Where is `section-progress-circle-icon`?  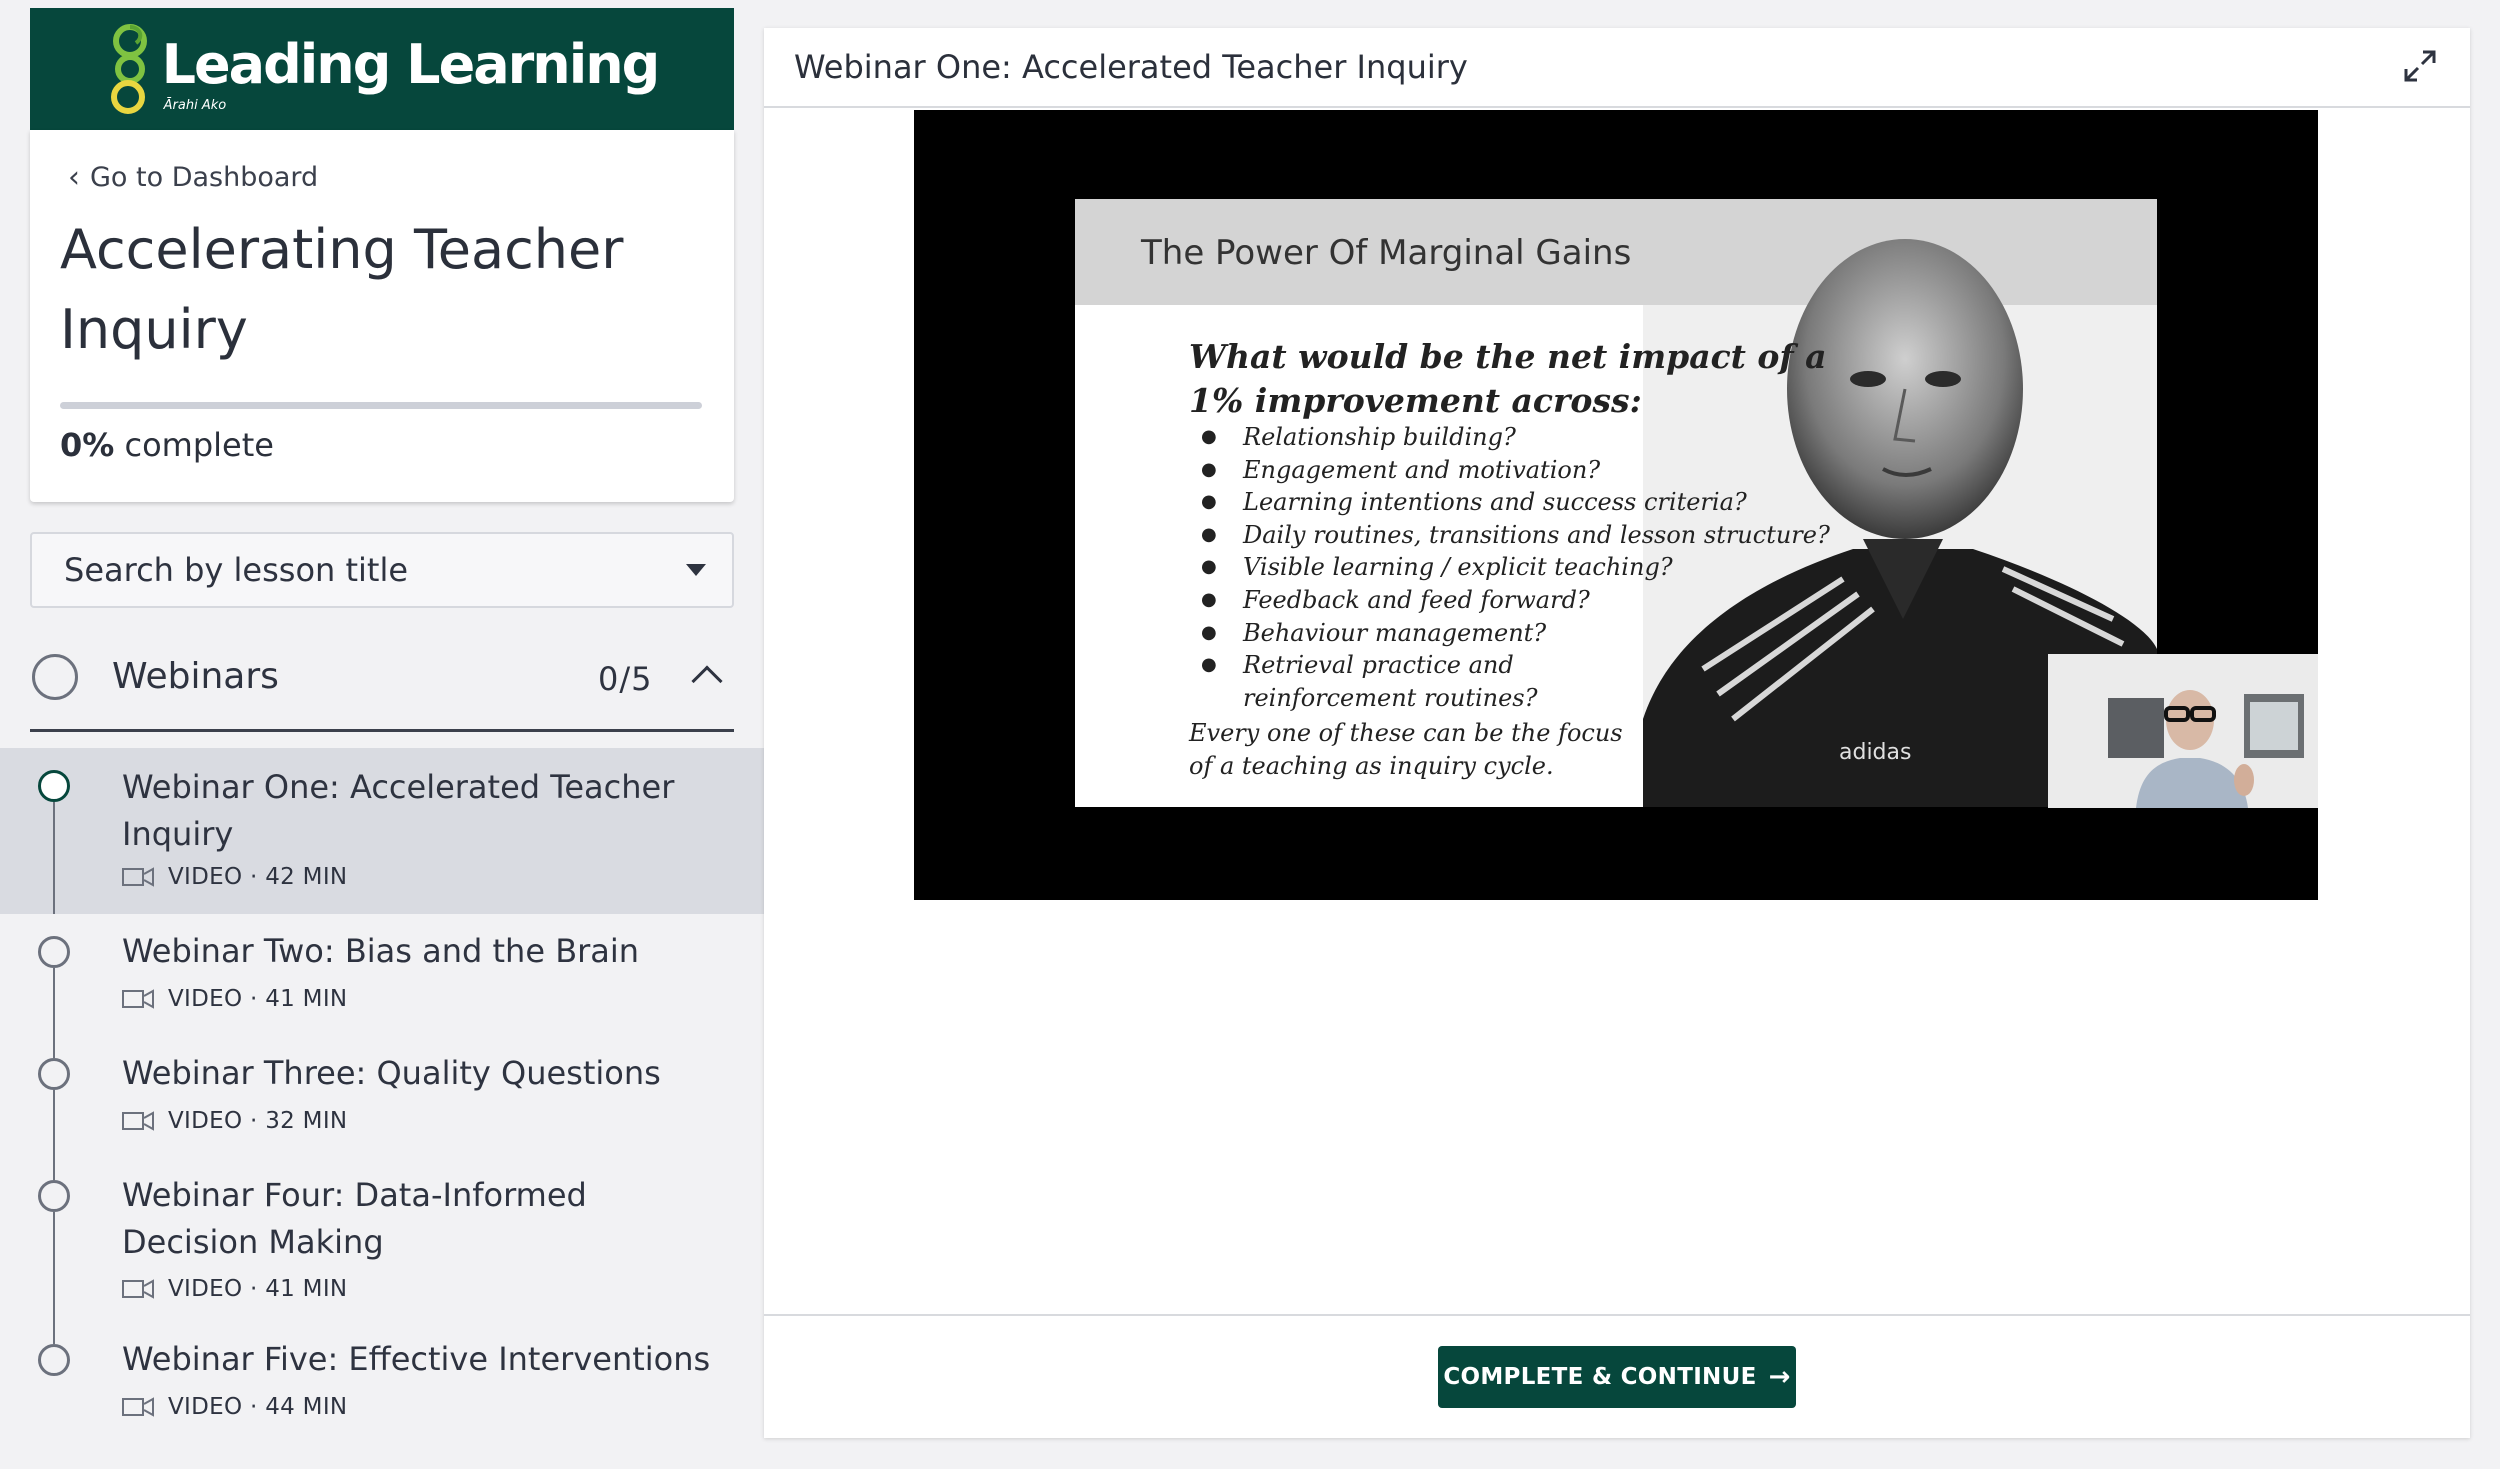 section-progress-circle-icon is located at coordinates (55, 677).